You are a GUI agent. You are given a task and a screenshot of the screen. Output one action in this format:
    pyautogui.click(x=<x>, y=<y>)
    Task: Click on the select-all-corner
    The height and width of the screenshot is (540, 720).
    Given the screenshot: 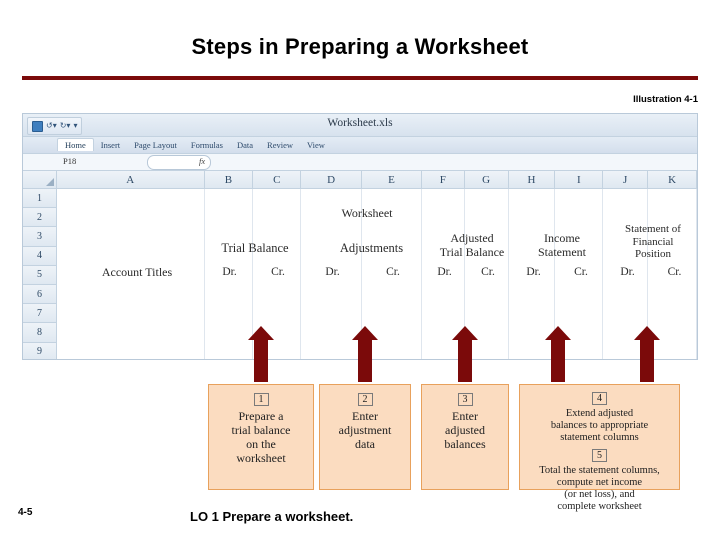 What is the action you would take?
    pyautogui.click(x=40, y=180)
    